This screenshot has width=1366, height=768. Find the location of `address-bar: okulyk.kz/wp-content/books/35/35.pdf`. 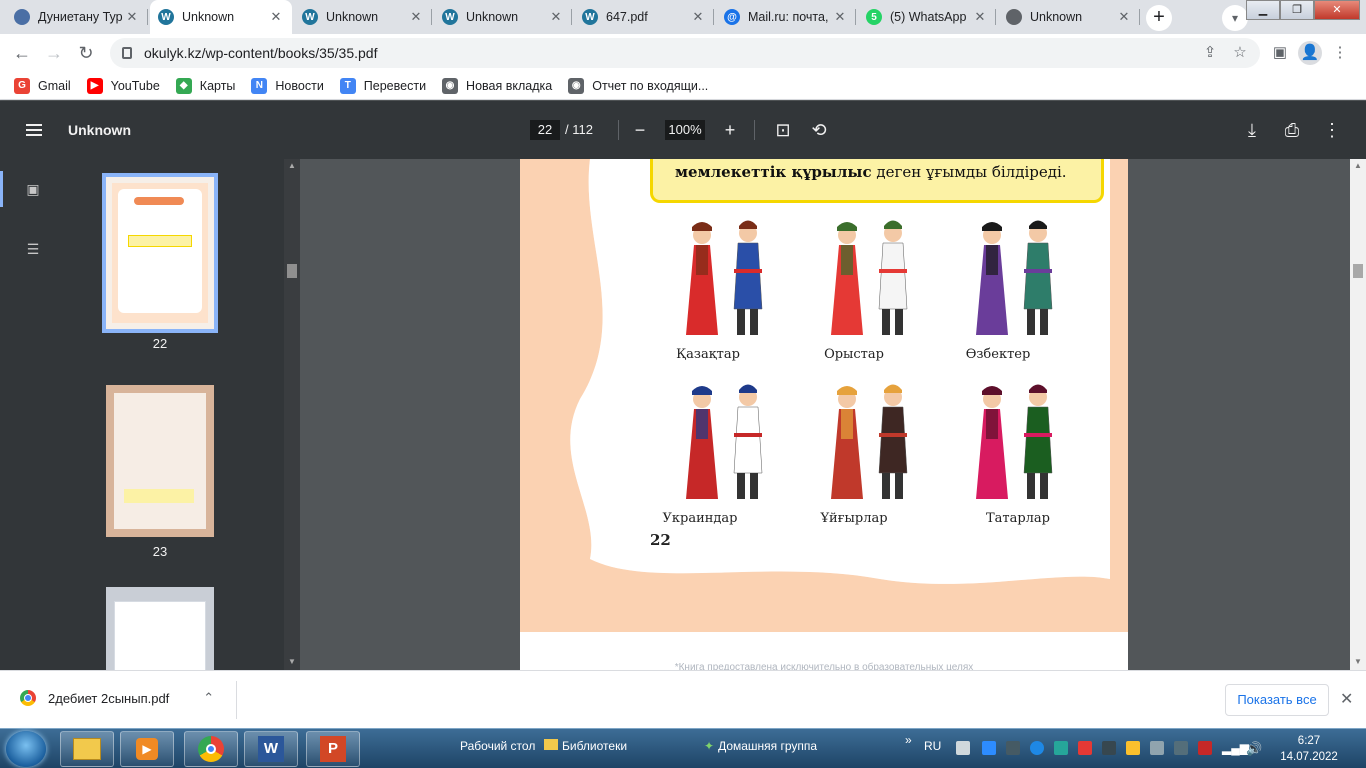

address-bar: okulyk.kz/wp-content/books/35/35.pdf is located at coordinates (685, 53).